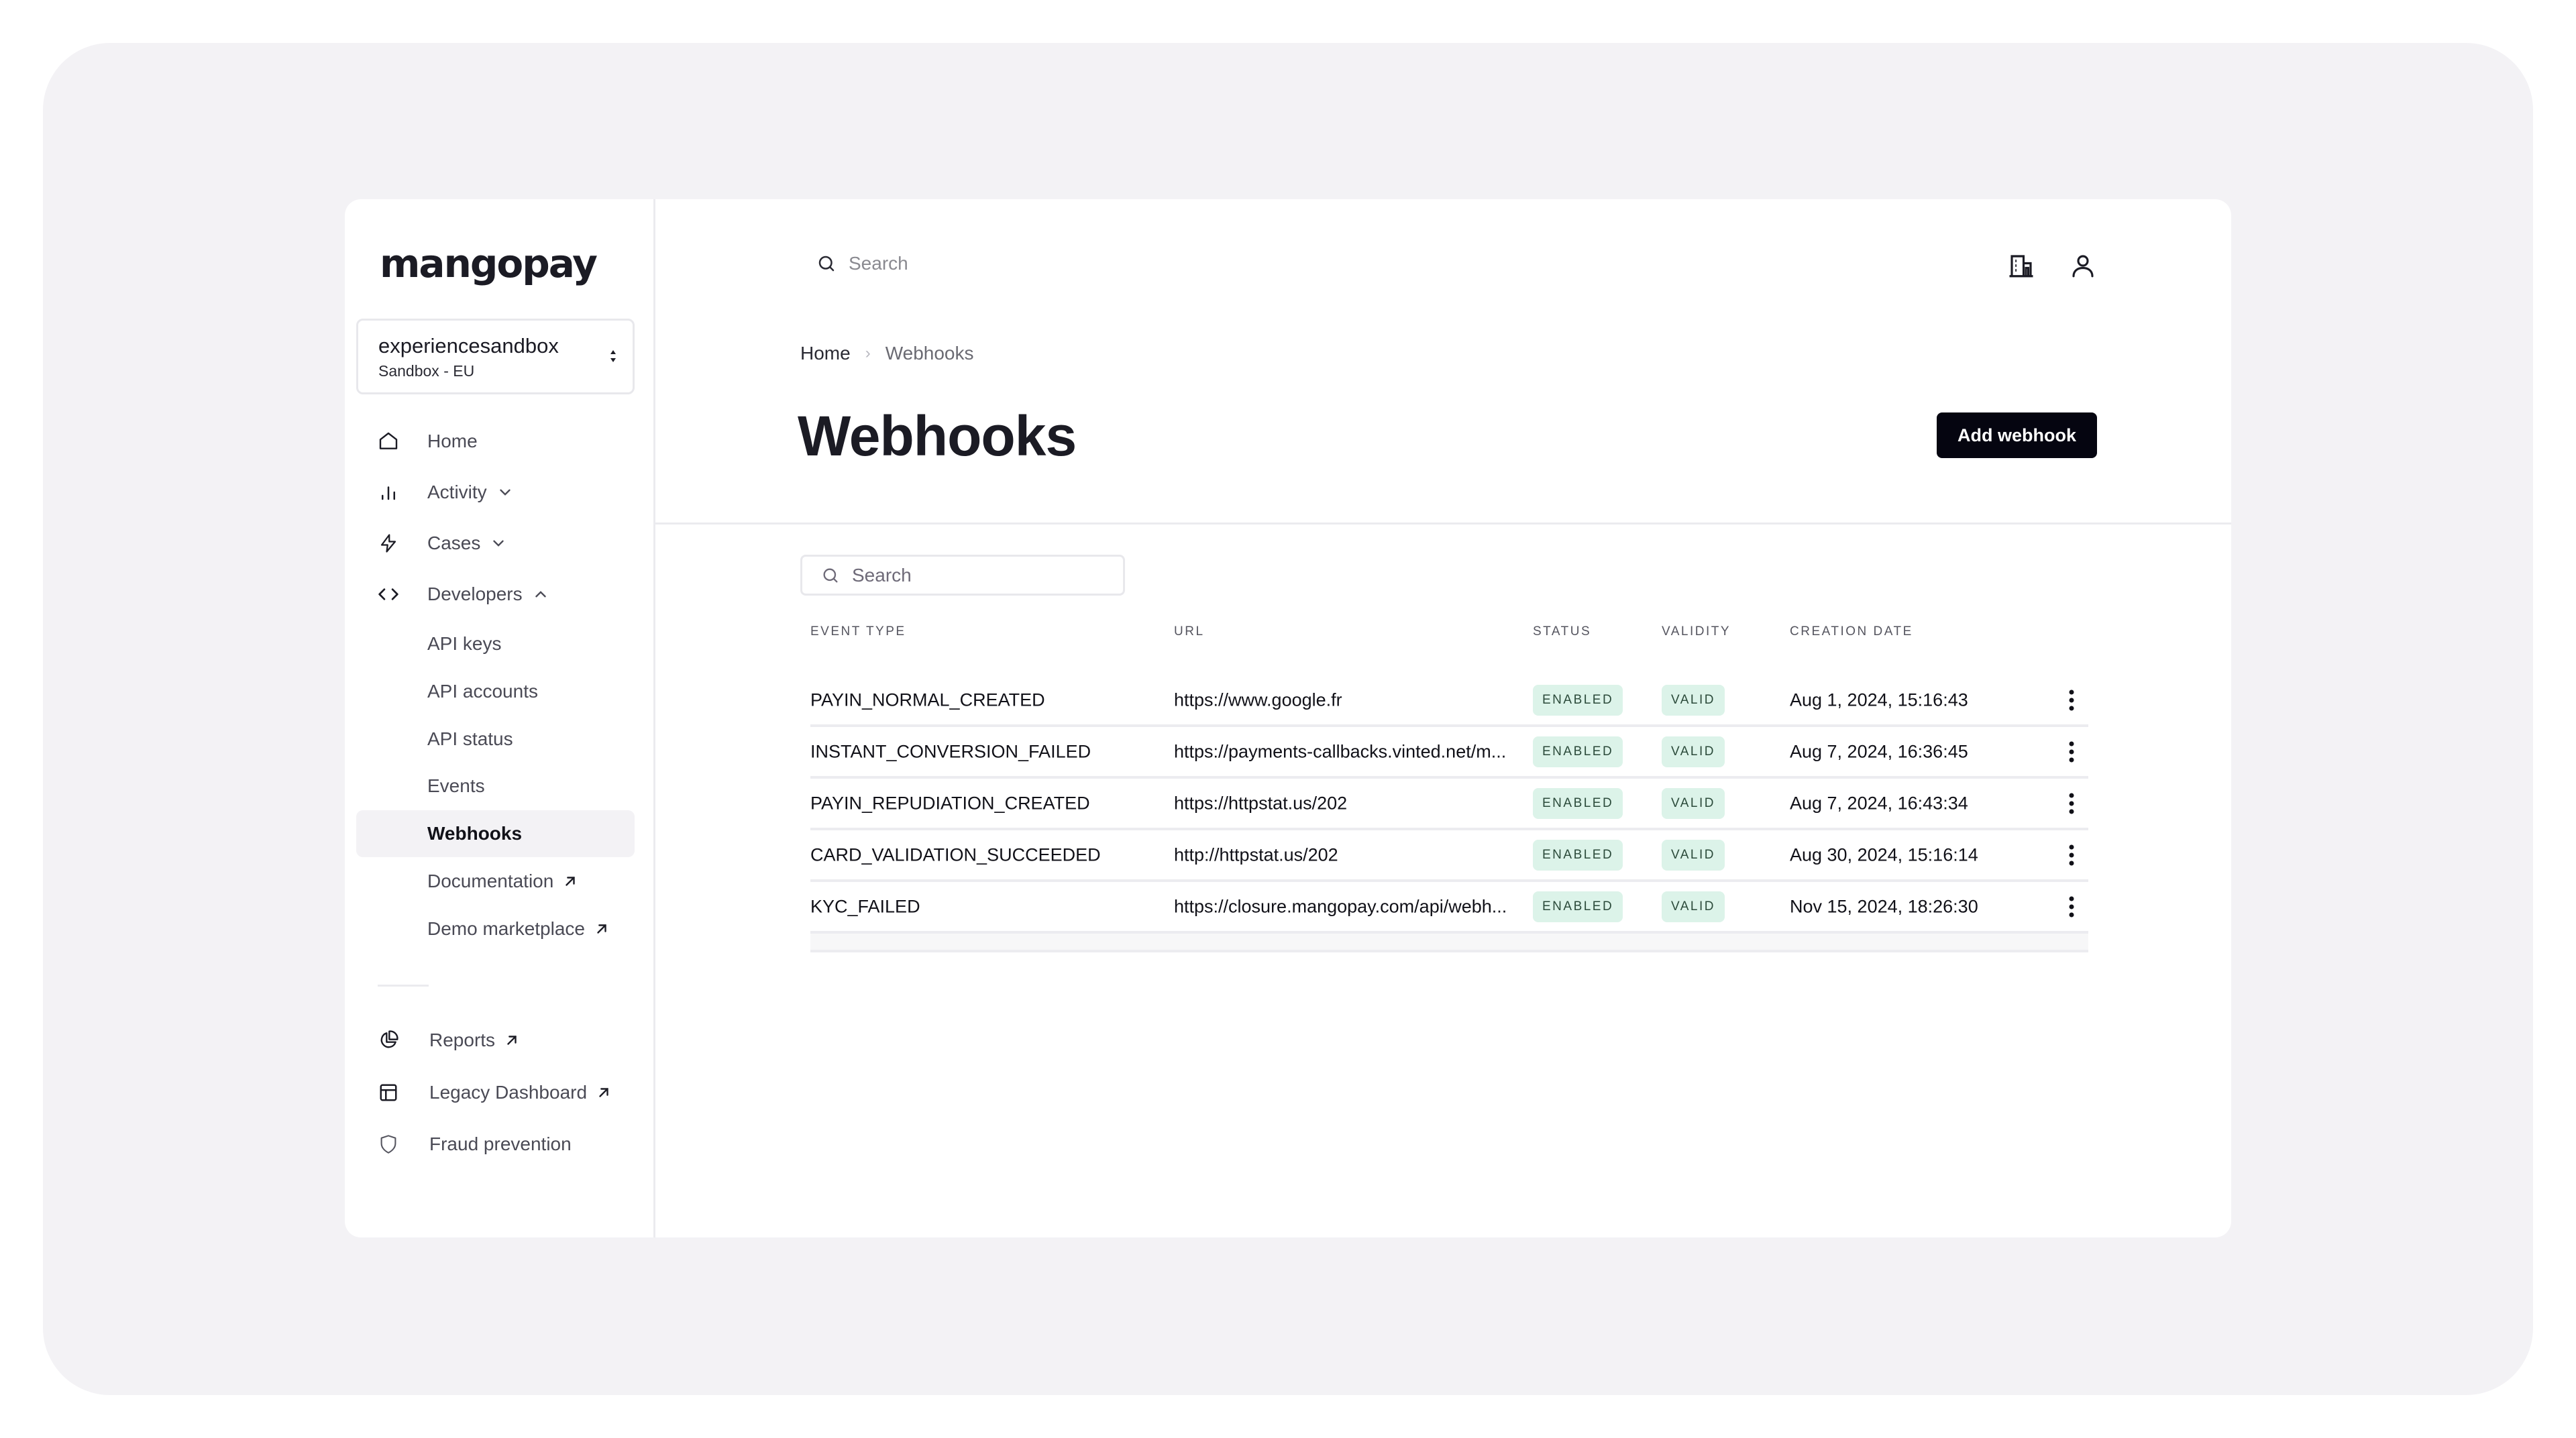 This screenshot has width=2576, height=1438. Describe the element at coordinates (2021, 266) in the screenshot. I see `building-icon` at that location.